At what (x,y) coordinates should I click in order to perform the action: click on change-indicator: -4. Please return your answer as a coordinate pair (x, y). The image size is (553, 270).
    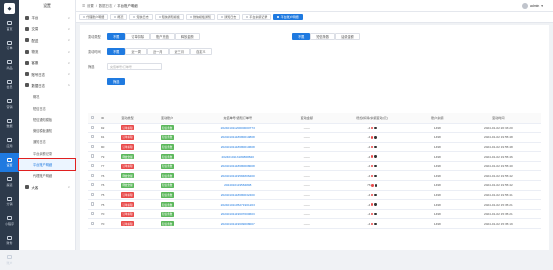
    Looking at the image, I should click on (372, 137).